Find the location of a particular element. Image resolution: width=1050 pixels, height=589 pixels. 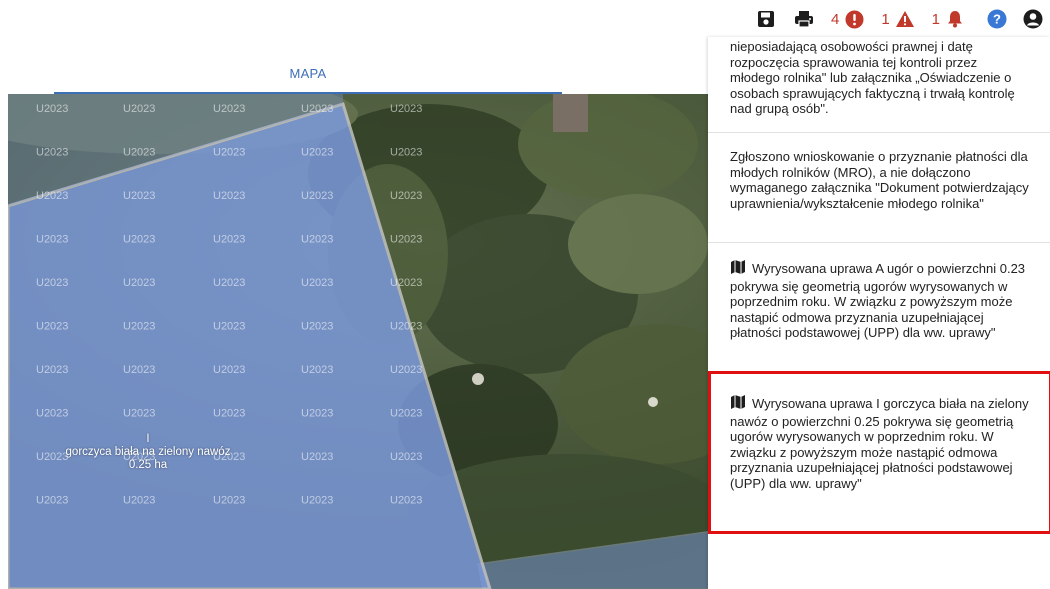

map-icon is located at coordinates (738, 269).